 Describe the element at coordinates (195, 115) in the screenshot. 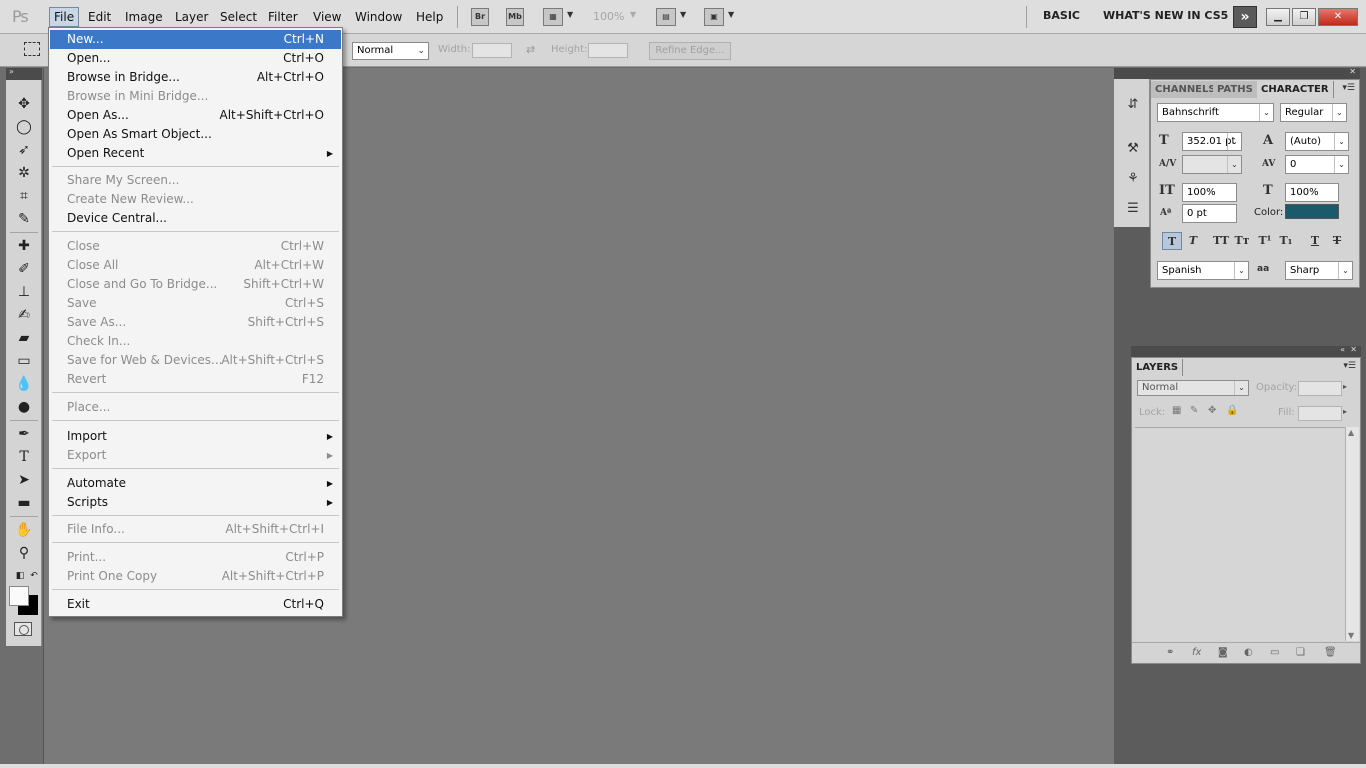

I see `menu-item-open-as: Open As... Alt+Shift+Ctrl+O` at that location.